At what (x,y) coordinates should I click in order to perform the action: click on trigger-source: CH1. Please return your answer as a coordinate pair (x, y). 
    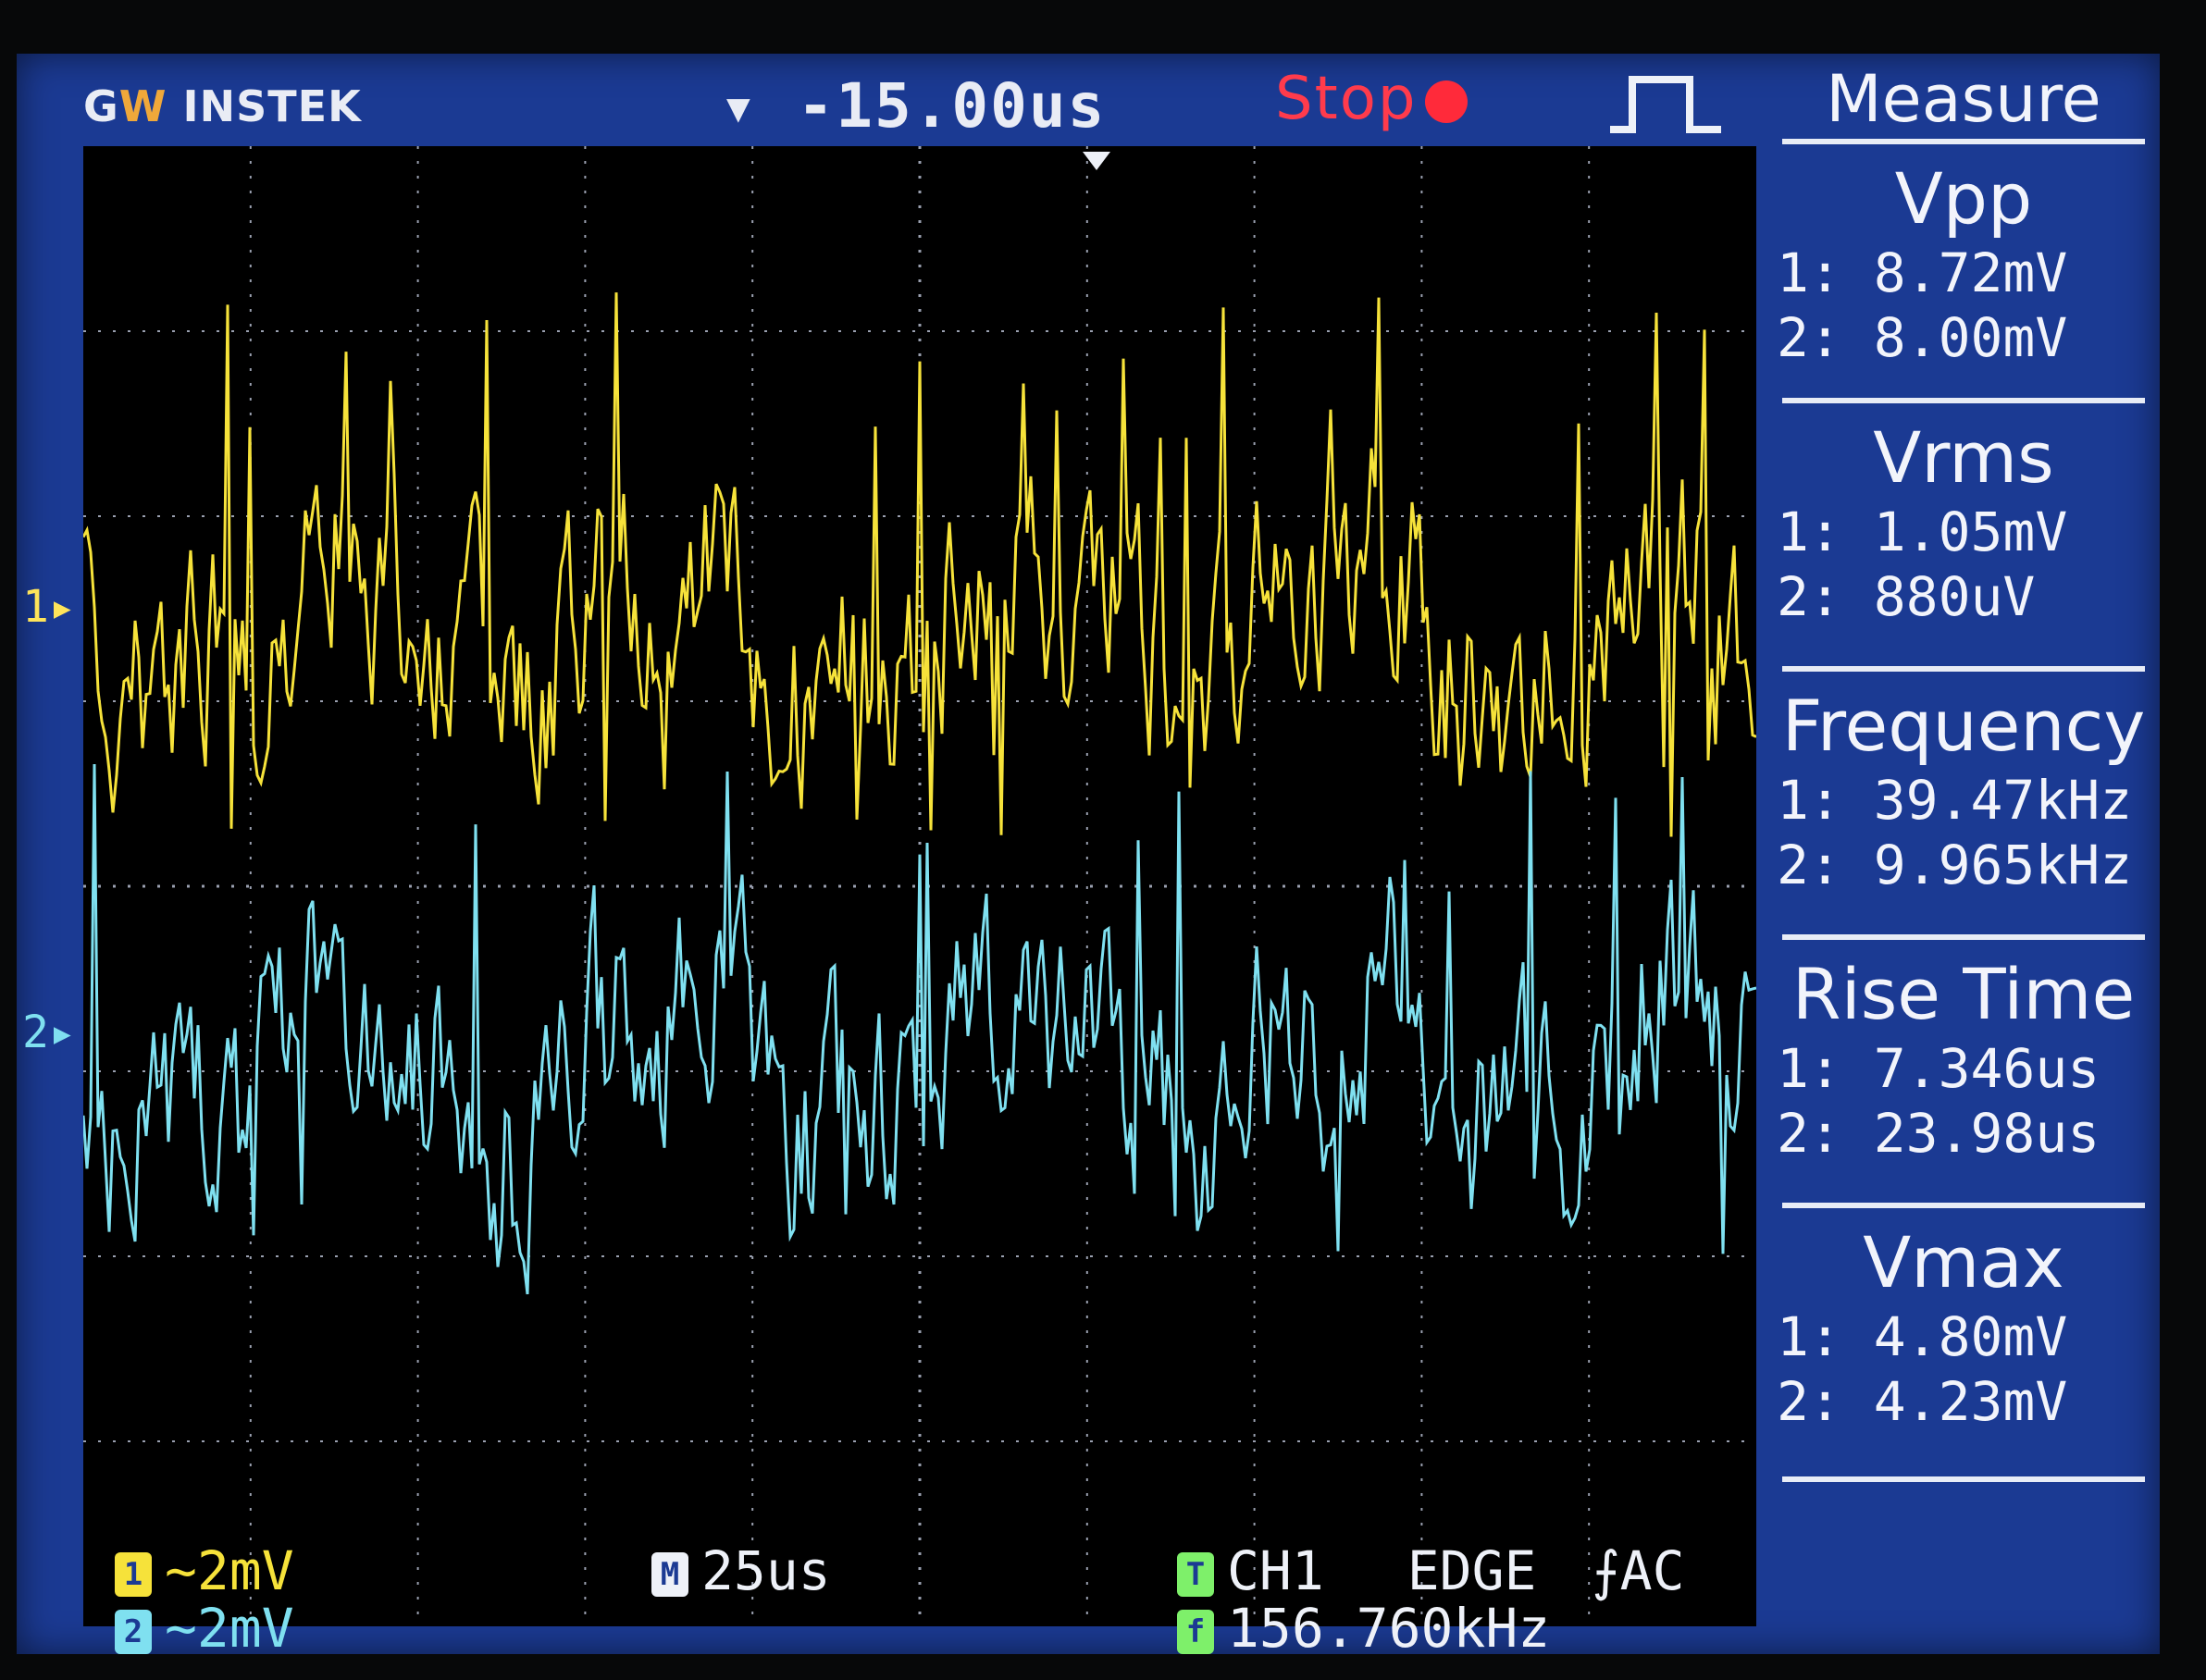
    Looking at the image, I should click on (1276, 1570).